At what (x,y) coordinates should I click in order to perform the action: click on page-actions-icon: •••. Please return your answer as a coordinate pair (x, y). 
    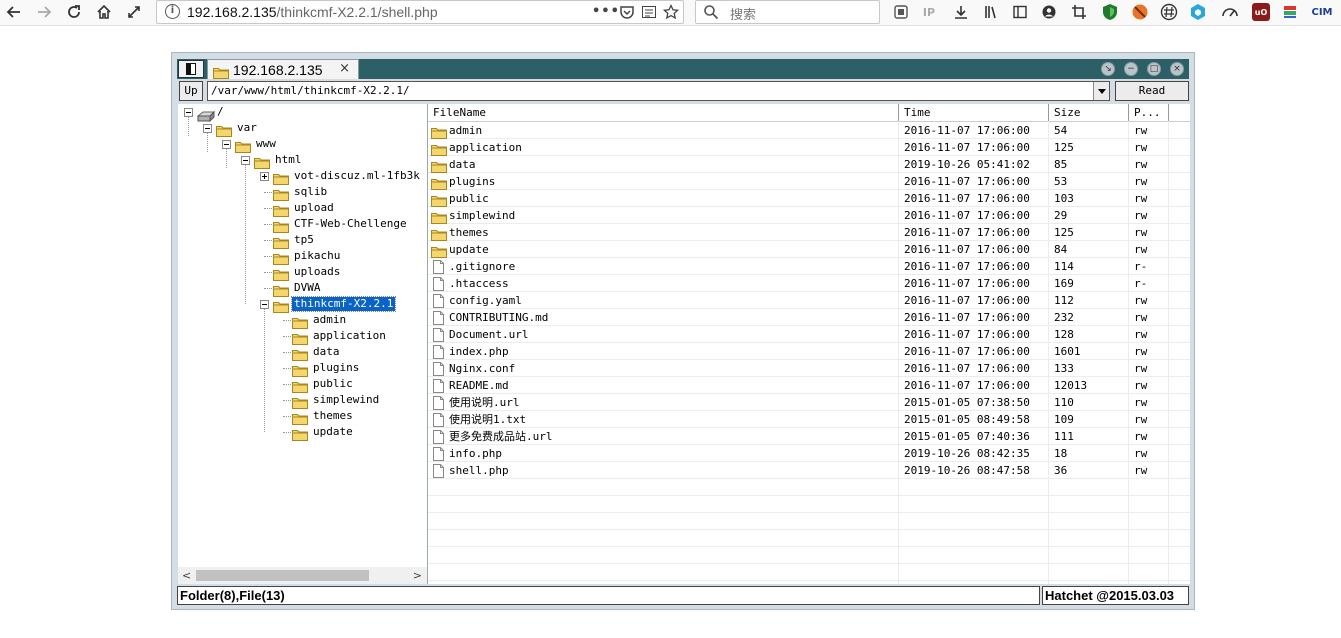
    Looking at the image, I should click on (606, 12).